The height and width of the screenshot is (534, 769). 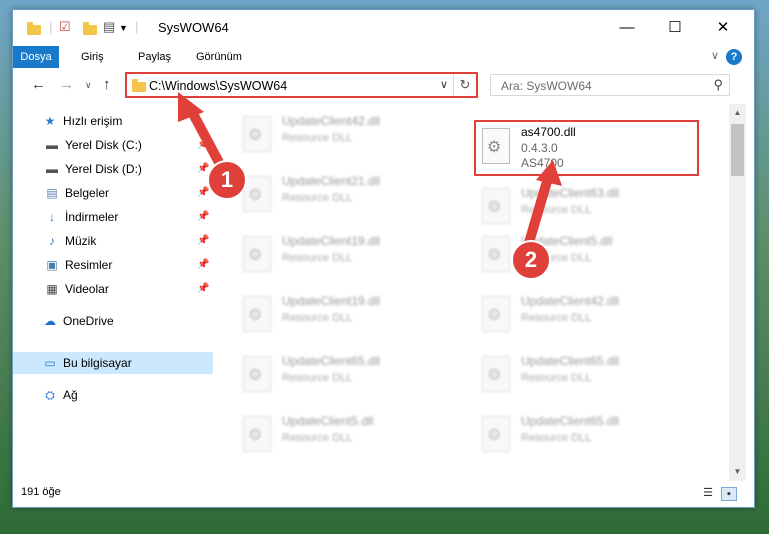 I want to click on scroll-down-icon: ▼, so click(x=737, y=472).